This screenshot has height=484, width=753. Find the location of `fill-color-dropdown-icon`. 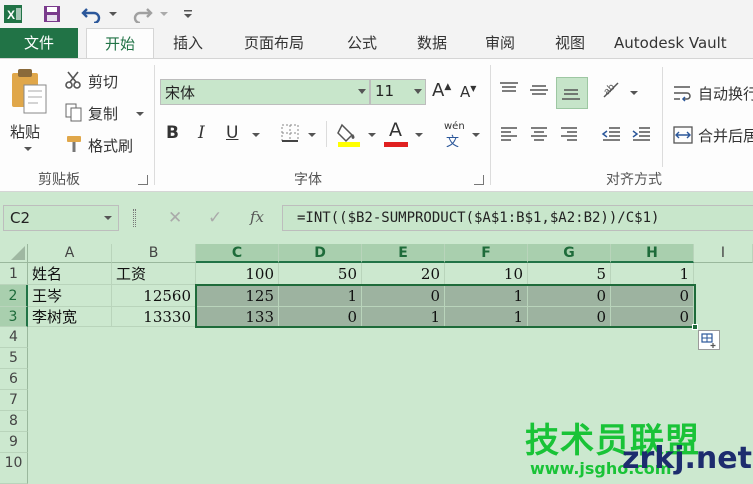

fill-color-dropdown-icon is located at coordinates (372, 135).